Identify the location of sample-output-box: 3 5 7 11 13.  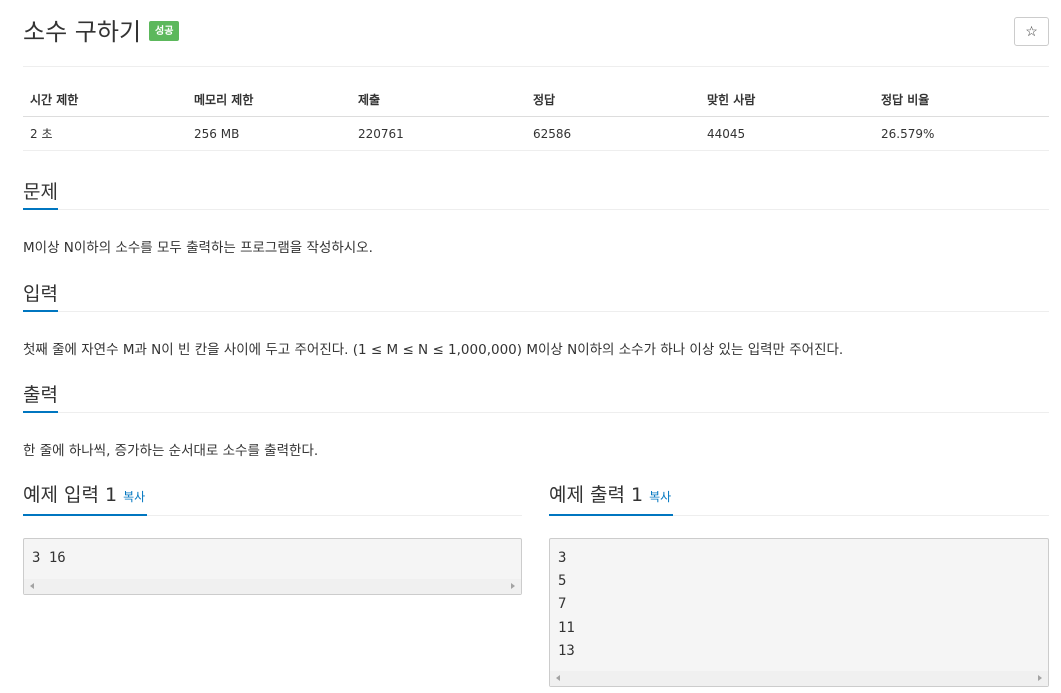
(799, 612).